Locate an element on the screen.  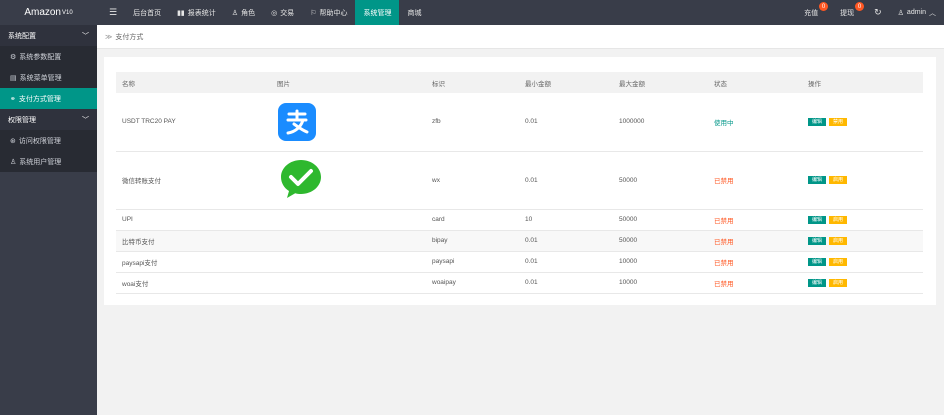
table-row: UPI card 10 50000 已禁用 编辑 启用 is located at coordinates (519, 220).